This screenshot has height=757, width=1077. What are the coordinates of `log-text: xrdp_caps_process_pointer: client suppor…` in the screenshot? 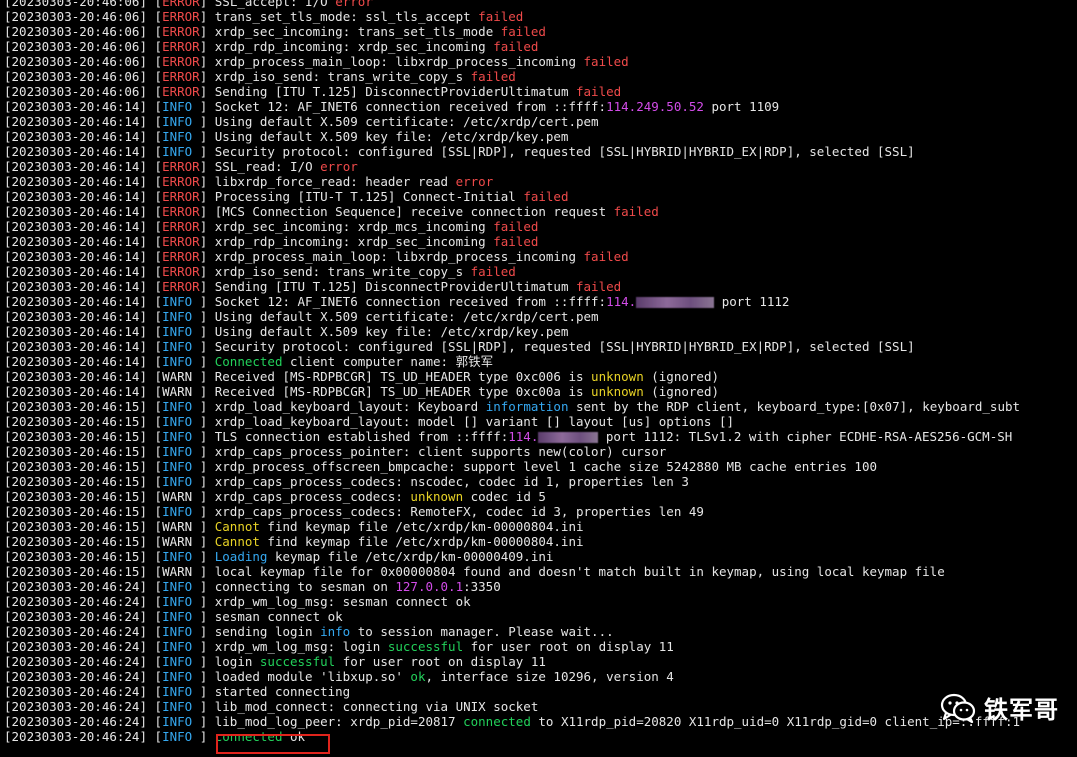 It's located at (440, 451).